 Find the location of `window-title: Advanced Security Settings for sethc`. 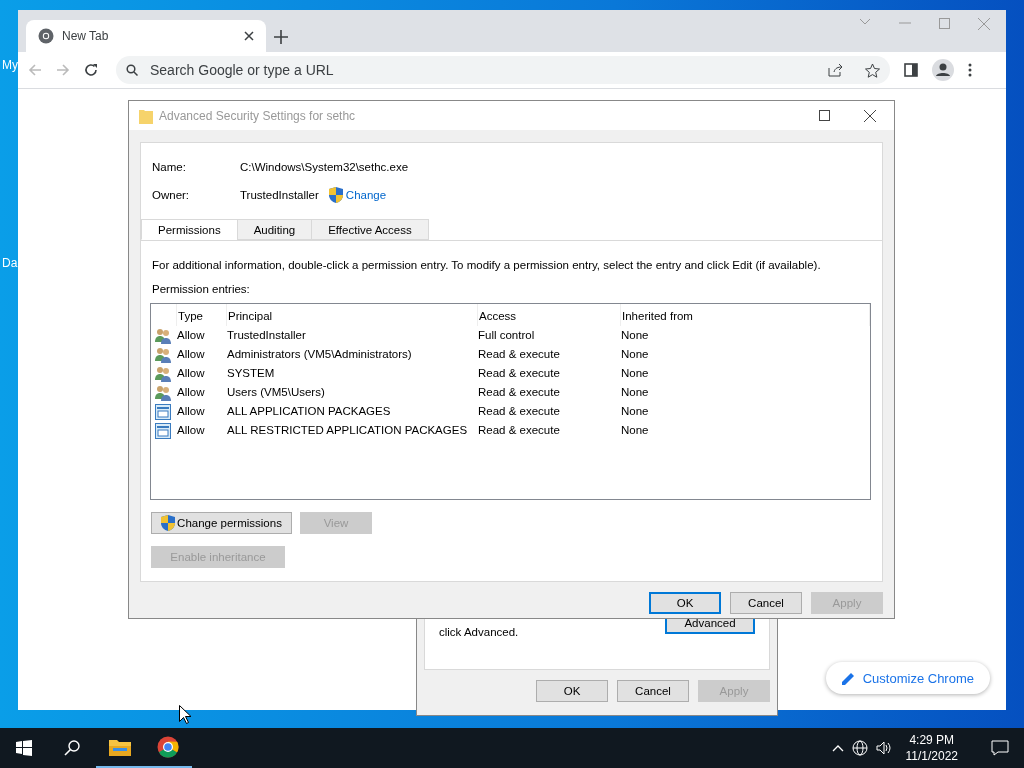

window-title: Advanced Security Settings for sethc is located at coordinates (258, 115).